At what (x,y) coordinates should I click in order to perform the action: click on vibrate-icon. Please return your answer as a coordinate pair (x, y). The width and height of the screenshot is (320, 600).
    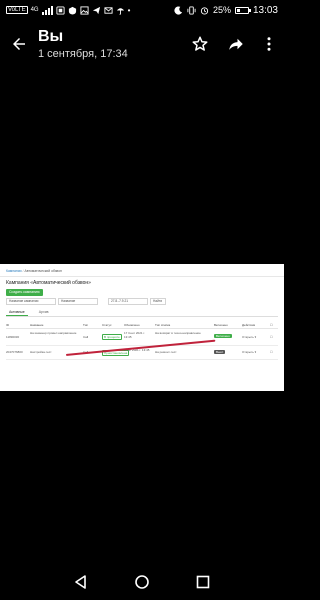
    Looking at the image, I should click on (191, 10).